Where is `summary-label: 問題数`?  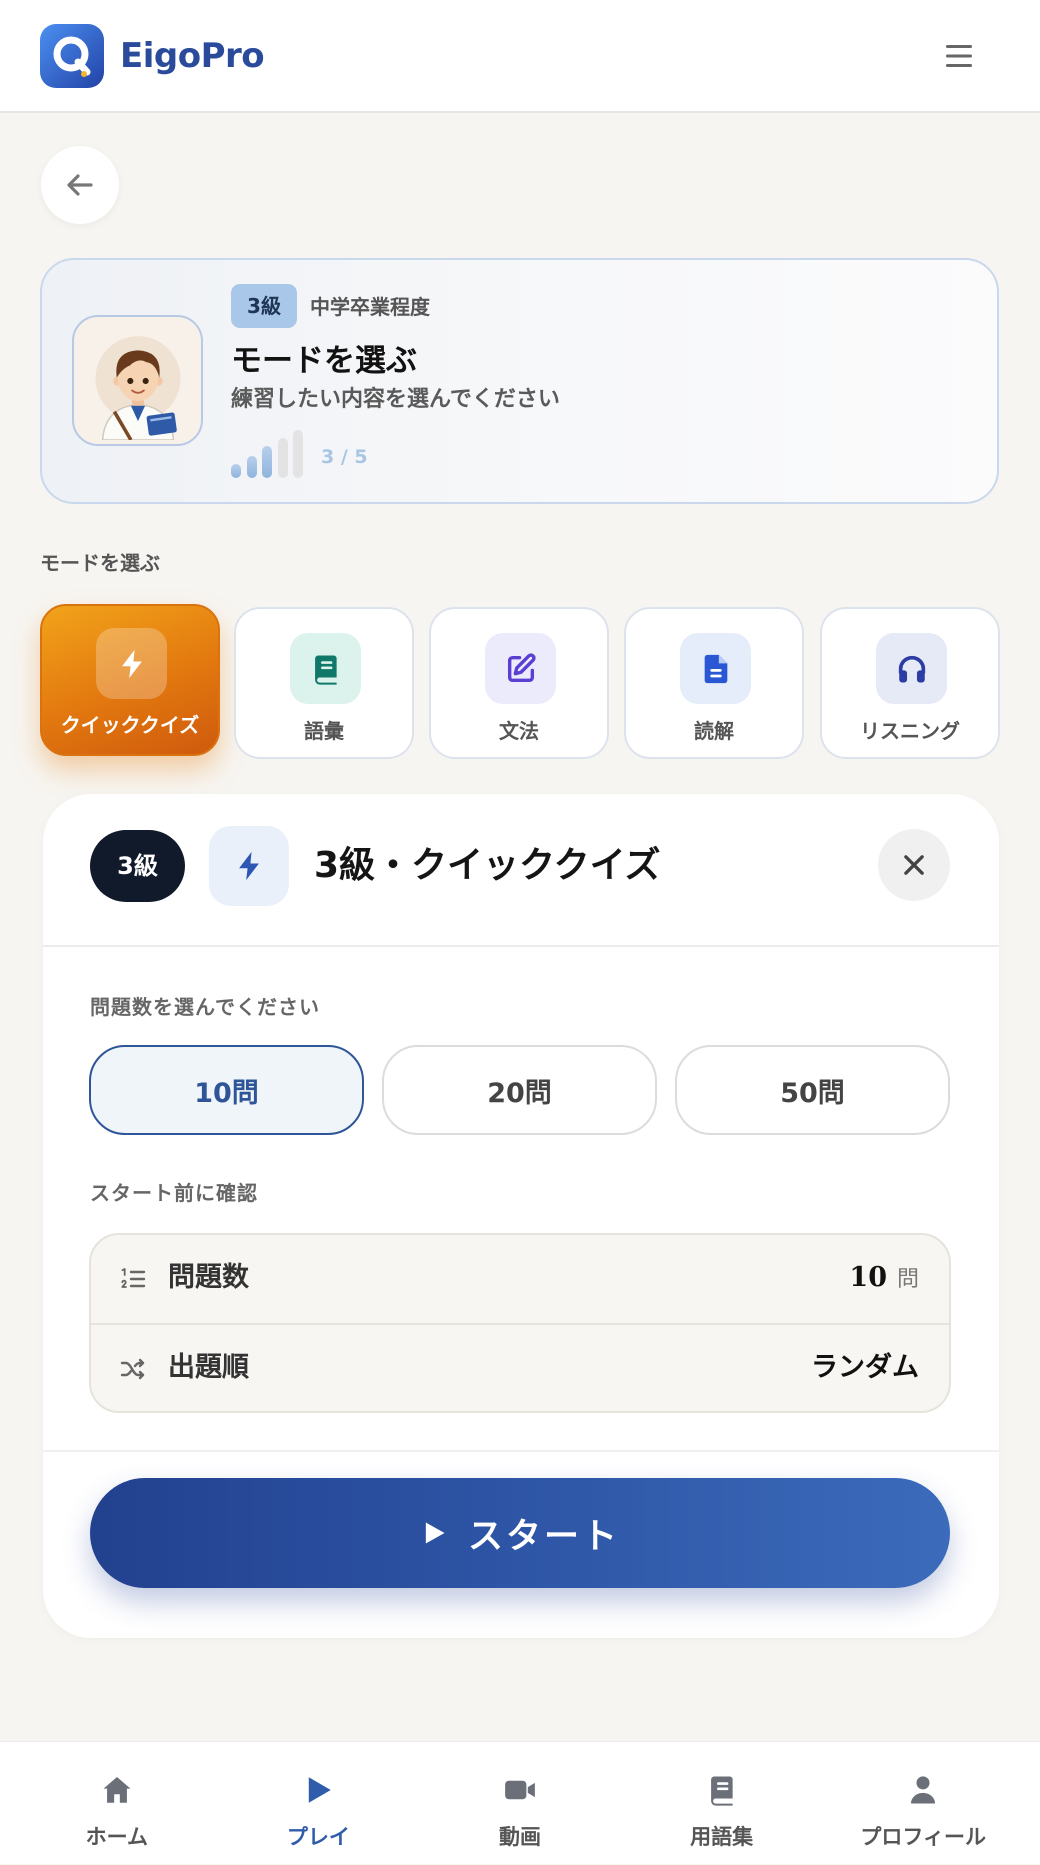
summary-label: 問題数 is located at coordinates (208, 1277).